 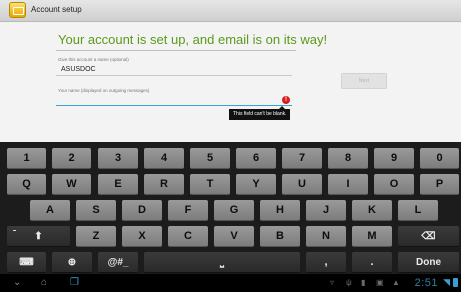 I want to click on key-c: C, so click(x=188, y=236).